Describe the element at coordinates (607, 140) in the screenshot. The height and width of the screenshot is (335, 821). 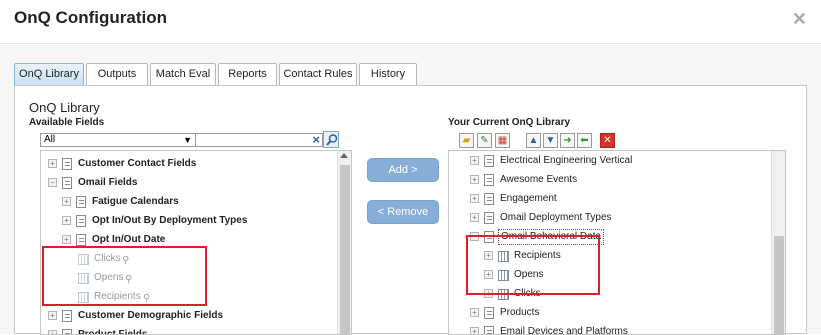
I see `delete-icon: ✕` at that location.